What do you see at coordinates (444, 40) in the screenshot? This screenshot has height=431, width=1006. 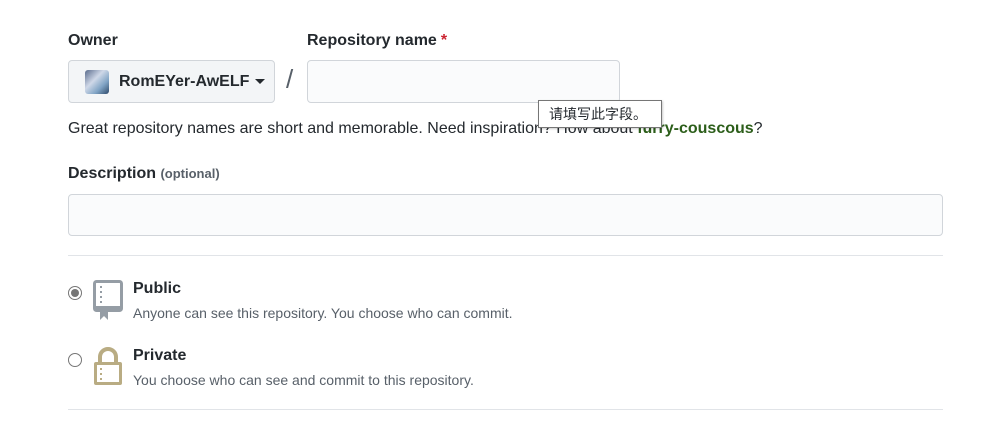 I see `required-mark: *` at bounding box center [444, 40].